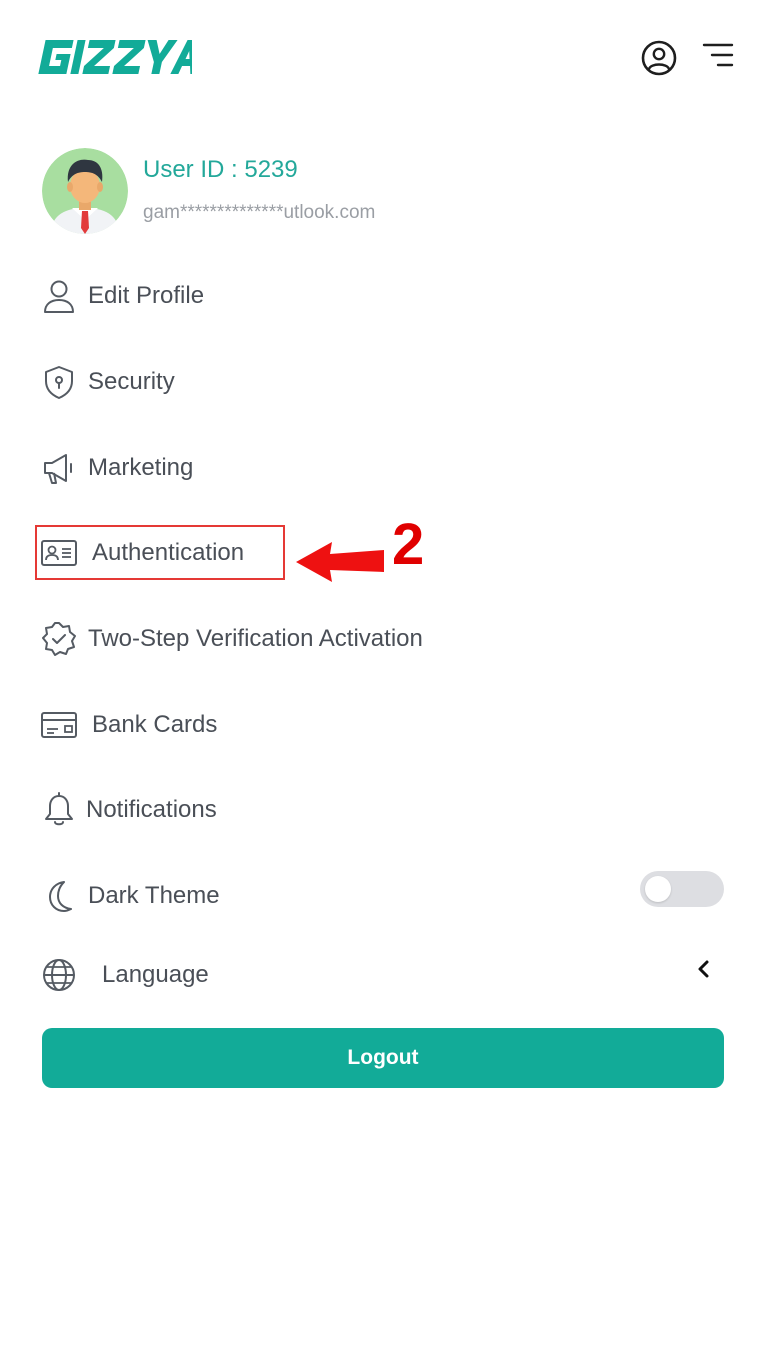 The width and height of the screenshot is (768, 1366). I want to click on menu-label: Security, so click(131, 381).